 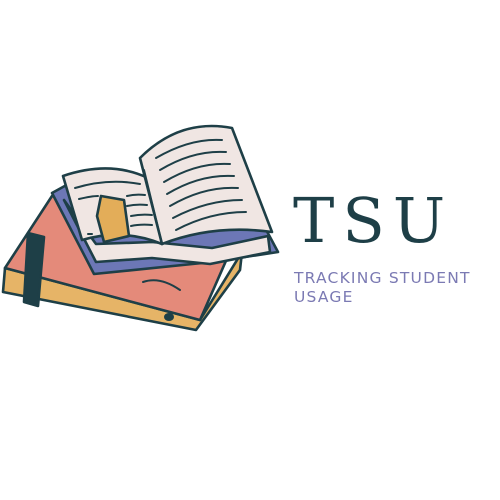 I want to click on brand-tagline: TRACKING STUDENT USAGE, so click(x=394, y=288).